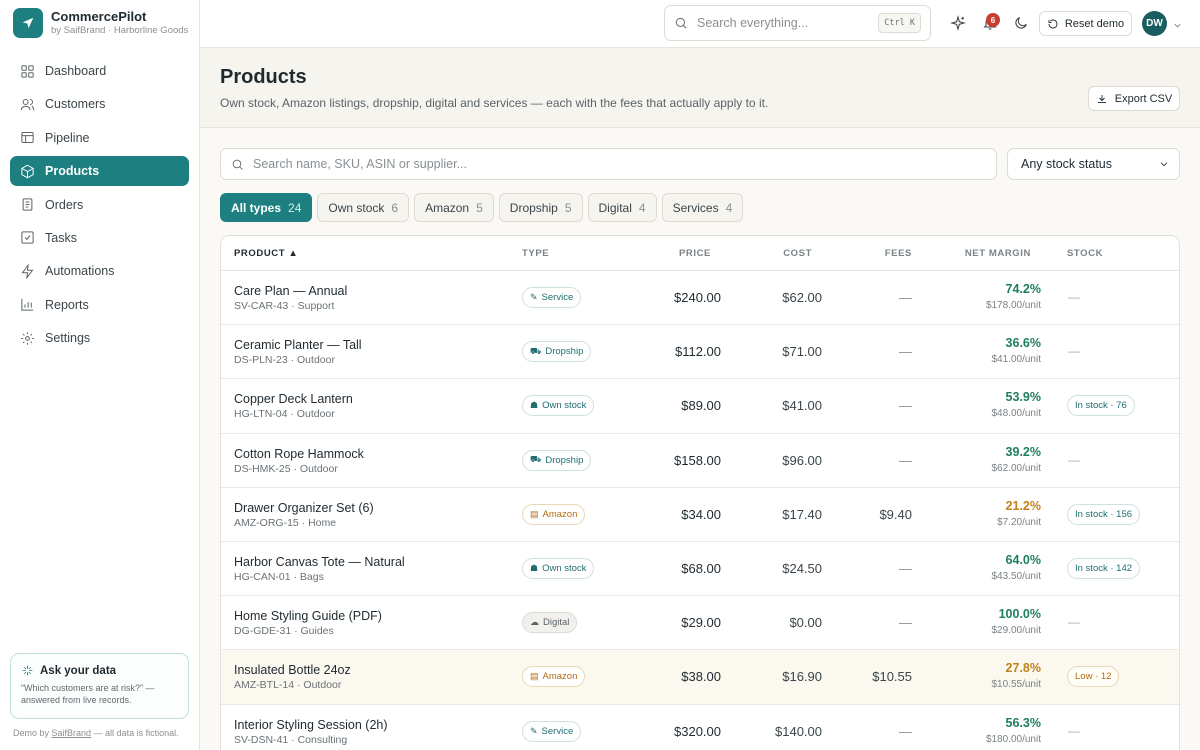 This screenshot has width=1200, height=750. I want to click on column-header-net-margin: NET MARGIN, so click(998, 253).